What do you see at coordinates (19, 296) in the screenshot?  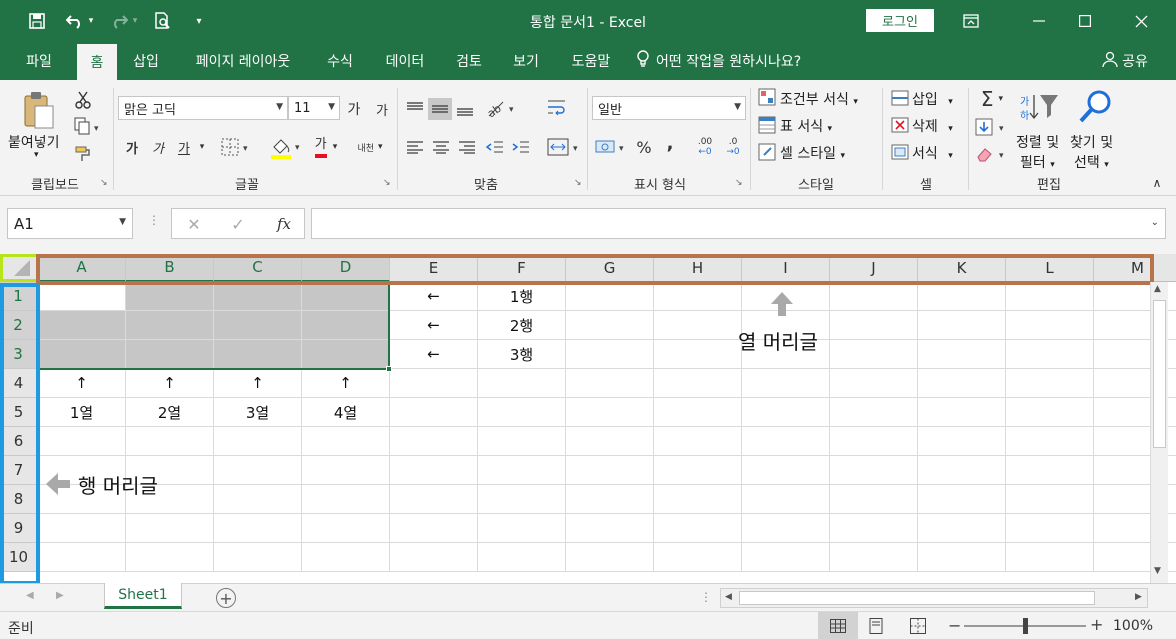 I see `row-header-1: 1` at bounding box center [19, 296].